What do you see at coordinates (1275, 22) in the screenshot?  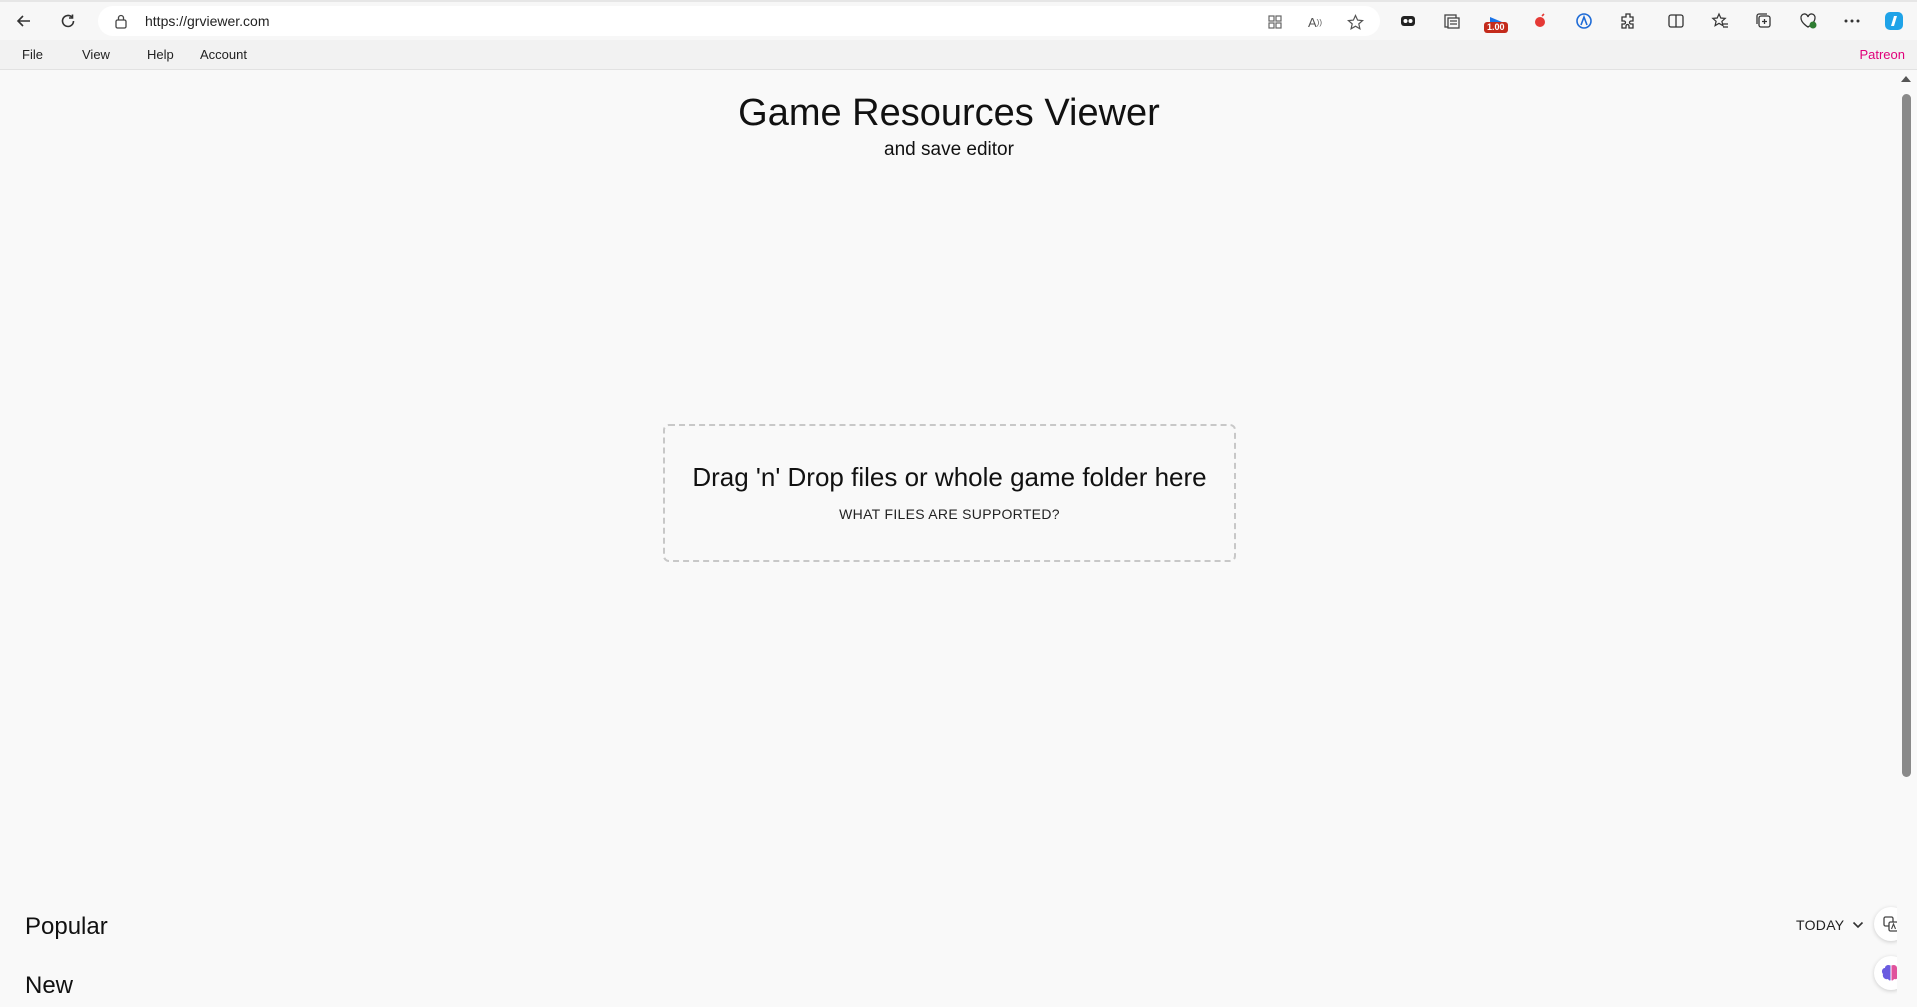 I see `app-available-icon` at bounding box center [1275, 22].